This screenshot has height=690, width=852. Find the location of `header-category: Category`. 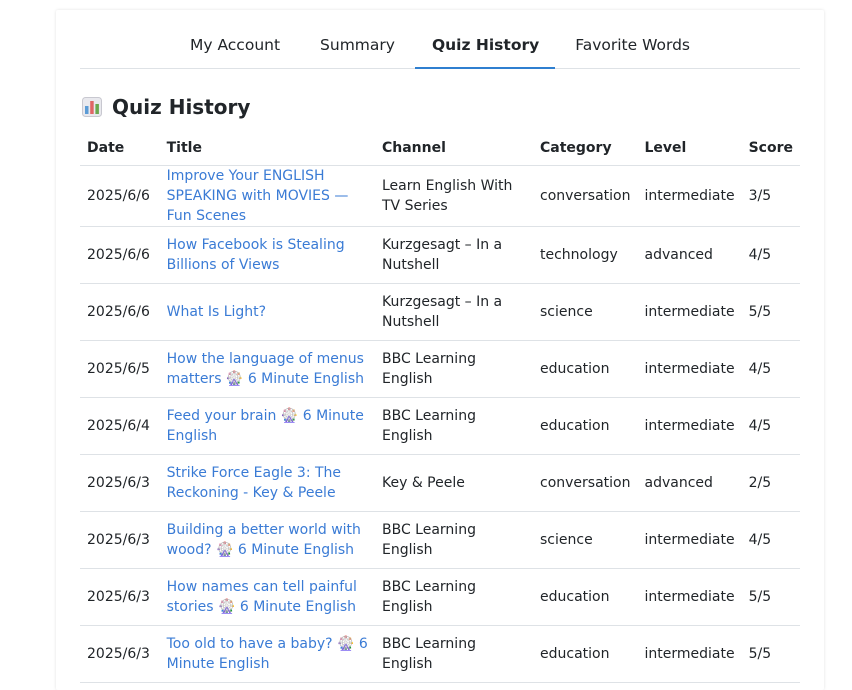

header-category: Category is located at coordinates (585, 148).